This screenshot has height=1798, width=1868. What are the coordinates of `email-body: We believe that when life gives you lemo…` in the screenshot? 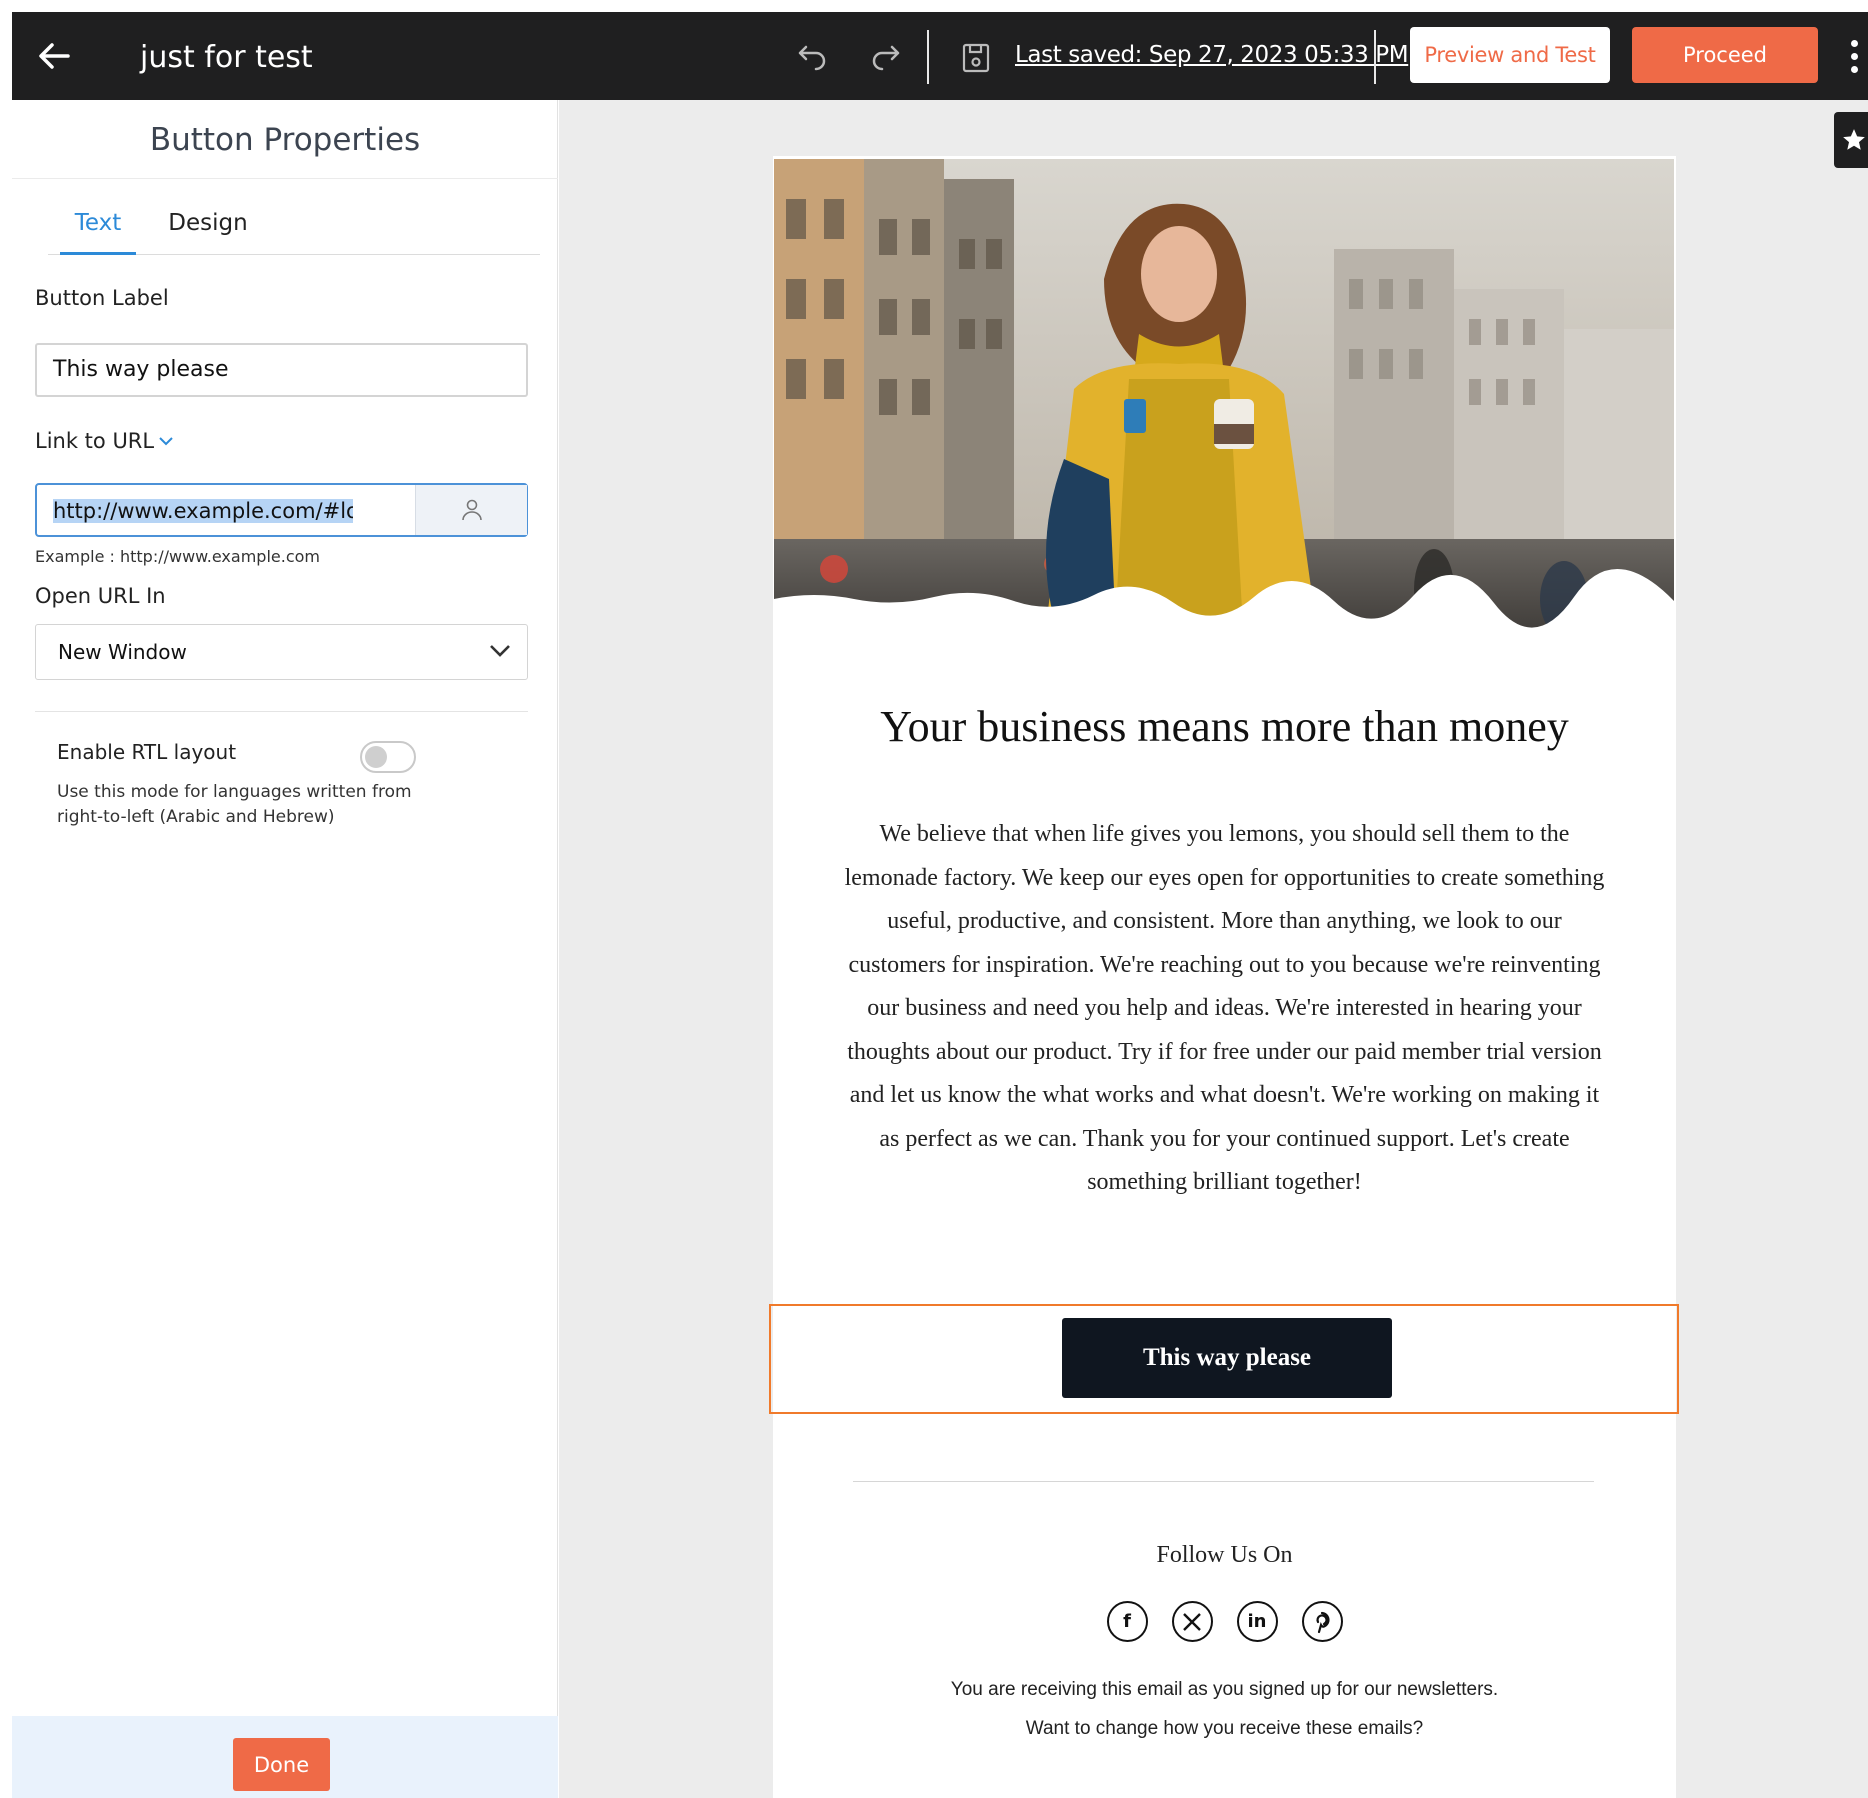 It's located at (1224, 1009).